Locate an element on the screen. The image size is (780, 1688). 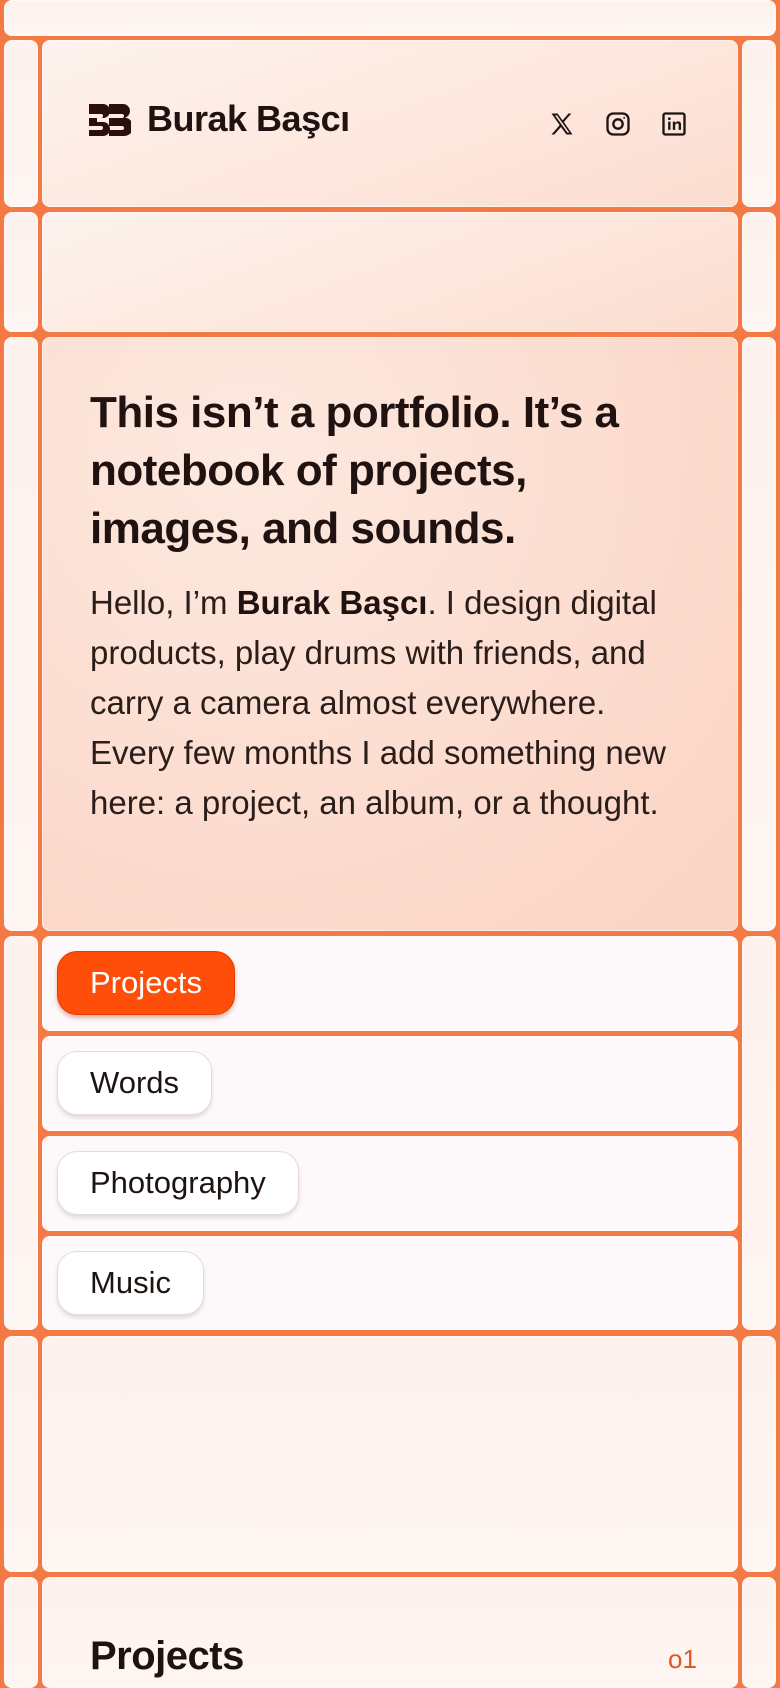
hero-intro-name: Burak Başcı is located at coordinates (332, 602).